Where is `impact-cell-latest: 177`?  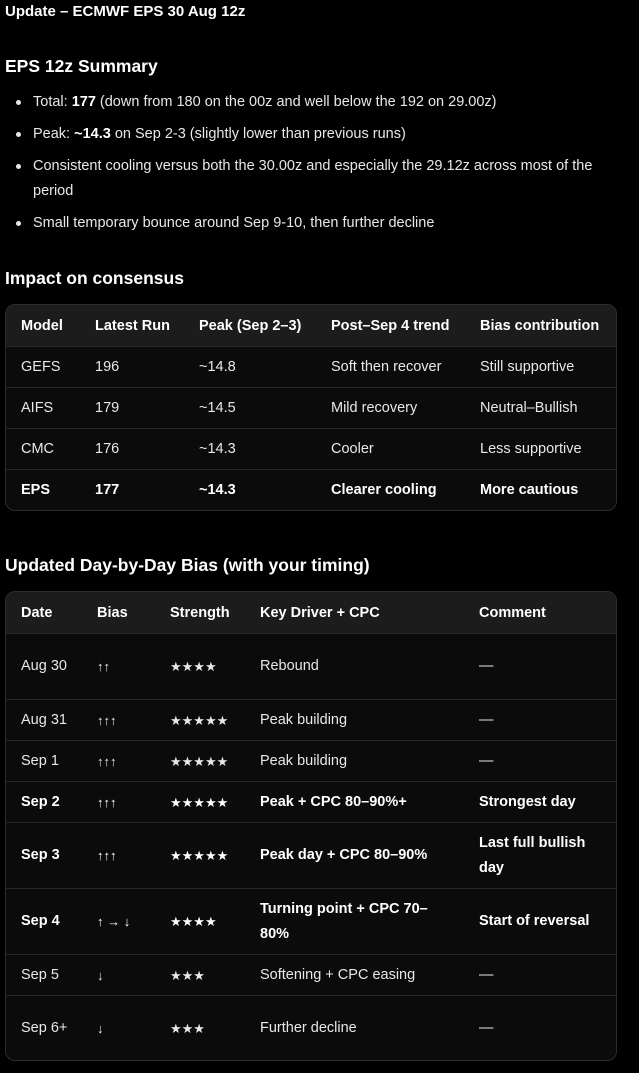 impact-cell-latest: 177 is located at coordinates (132, 489).